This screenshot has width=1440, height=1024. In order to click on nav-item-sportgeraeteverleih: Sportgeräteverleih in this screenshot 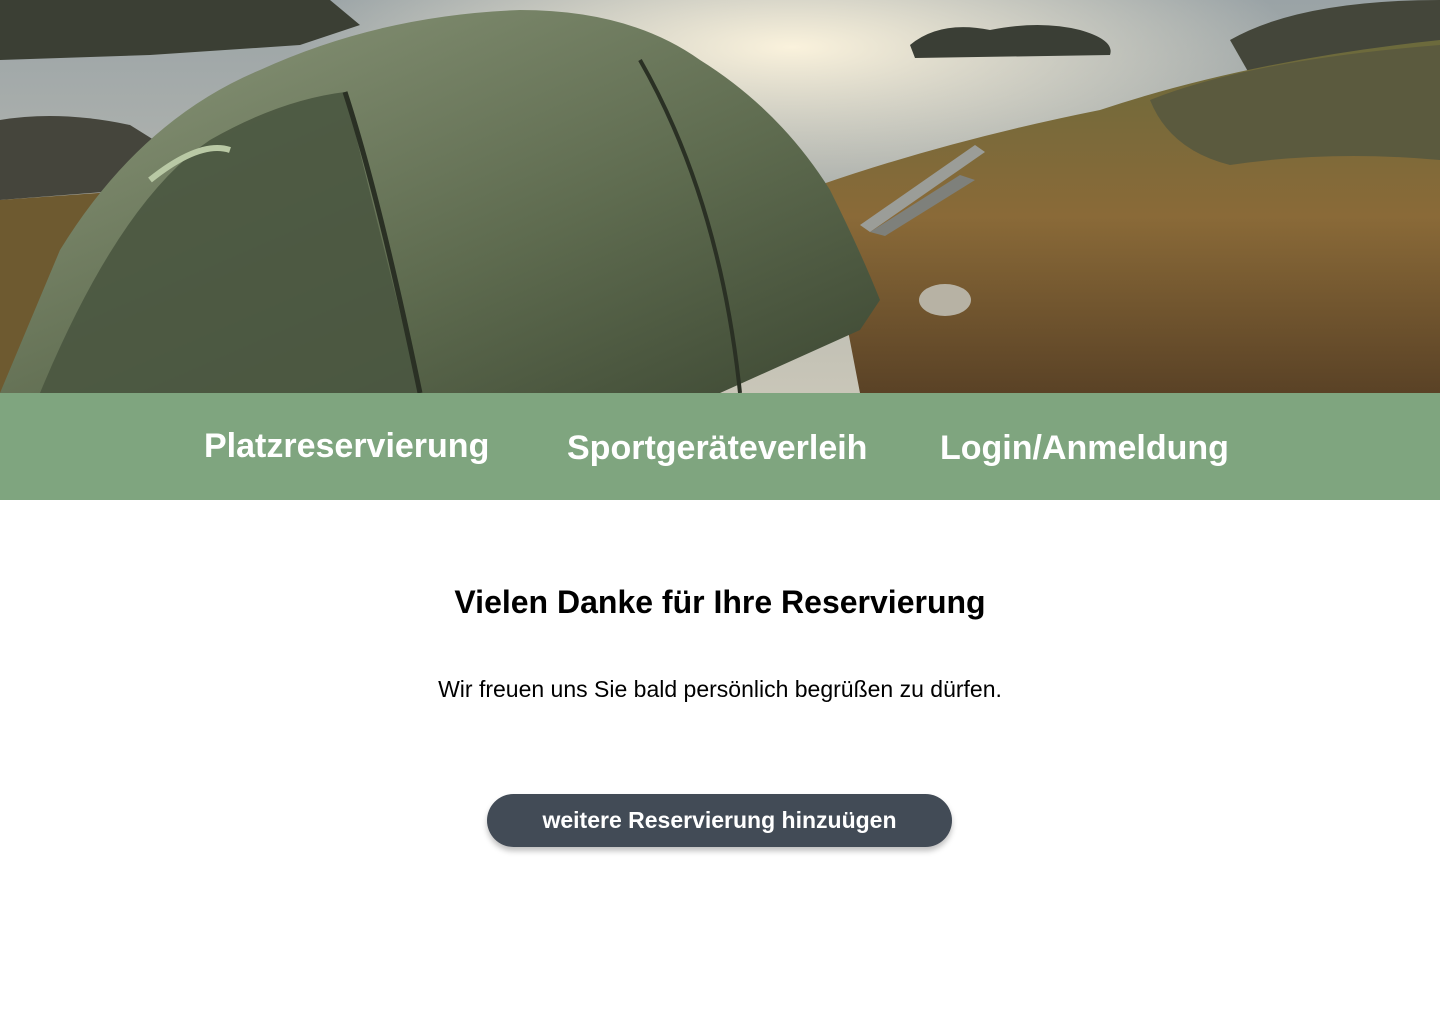, I will do `click(717, 448)`.